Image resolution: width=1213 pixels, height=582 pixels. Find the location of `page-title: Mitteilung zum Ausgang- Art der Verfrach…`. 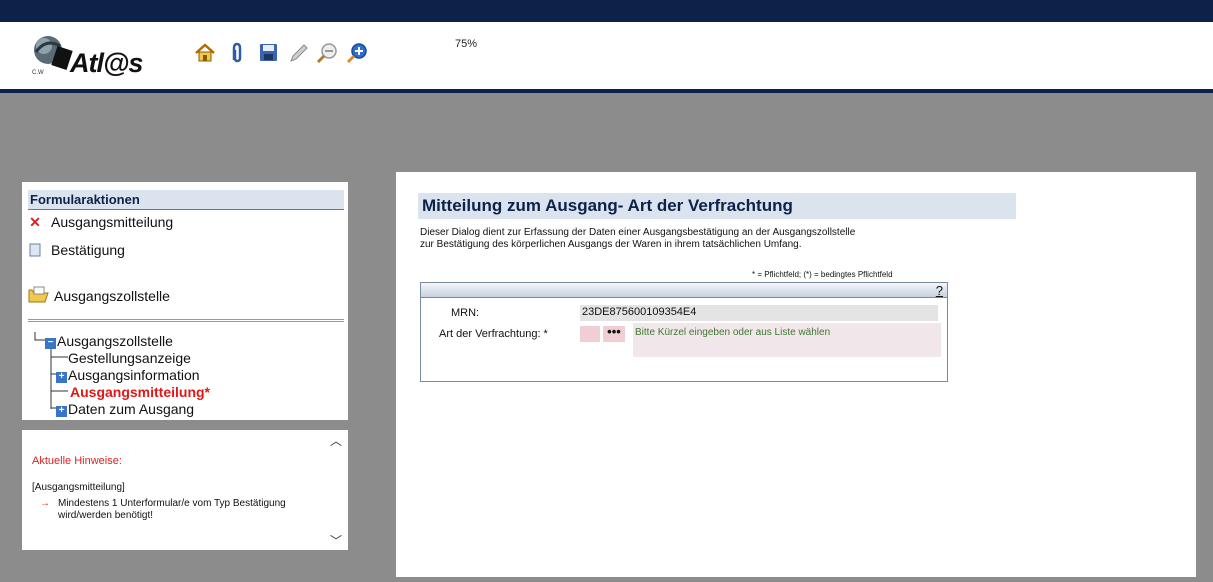

page-title: Mitteilung zum Ausgang- Art der Verfrach… is located at coordinates (717, 206).